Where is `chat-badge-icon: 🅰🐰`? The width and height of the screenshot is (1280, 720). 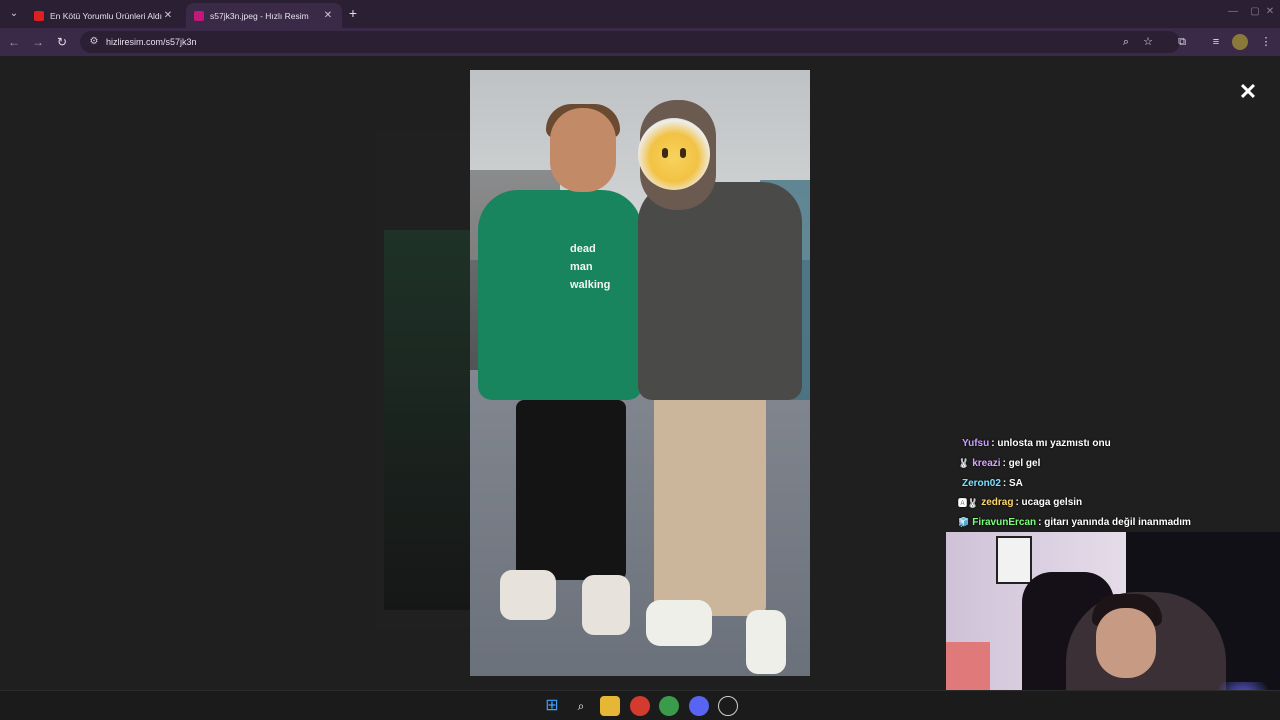
chat-badge-icon: 🅰🐰 is located at coordinates (968, 502).